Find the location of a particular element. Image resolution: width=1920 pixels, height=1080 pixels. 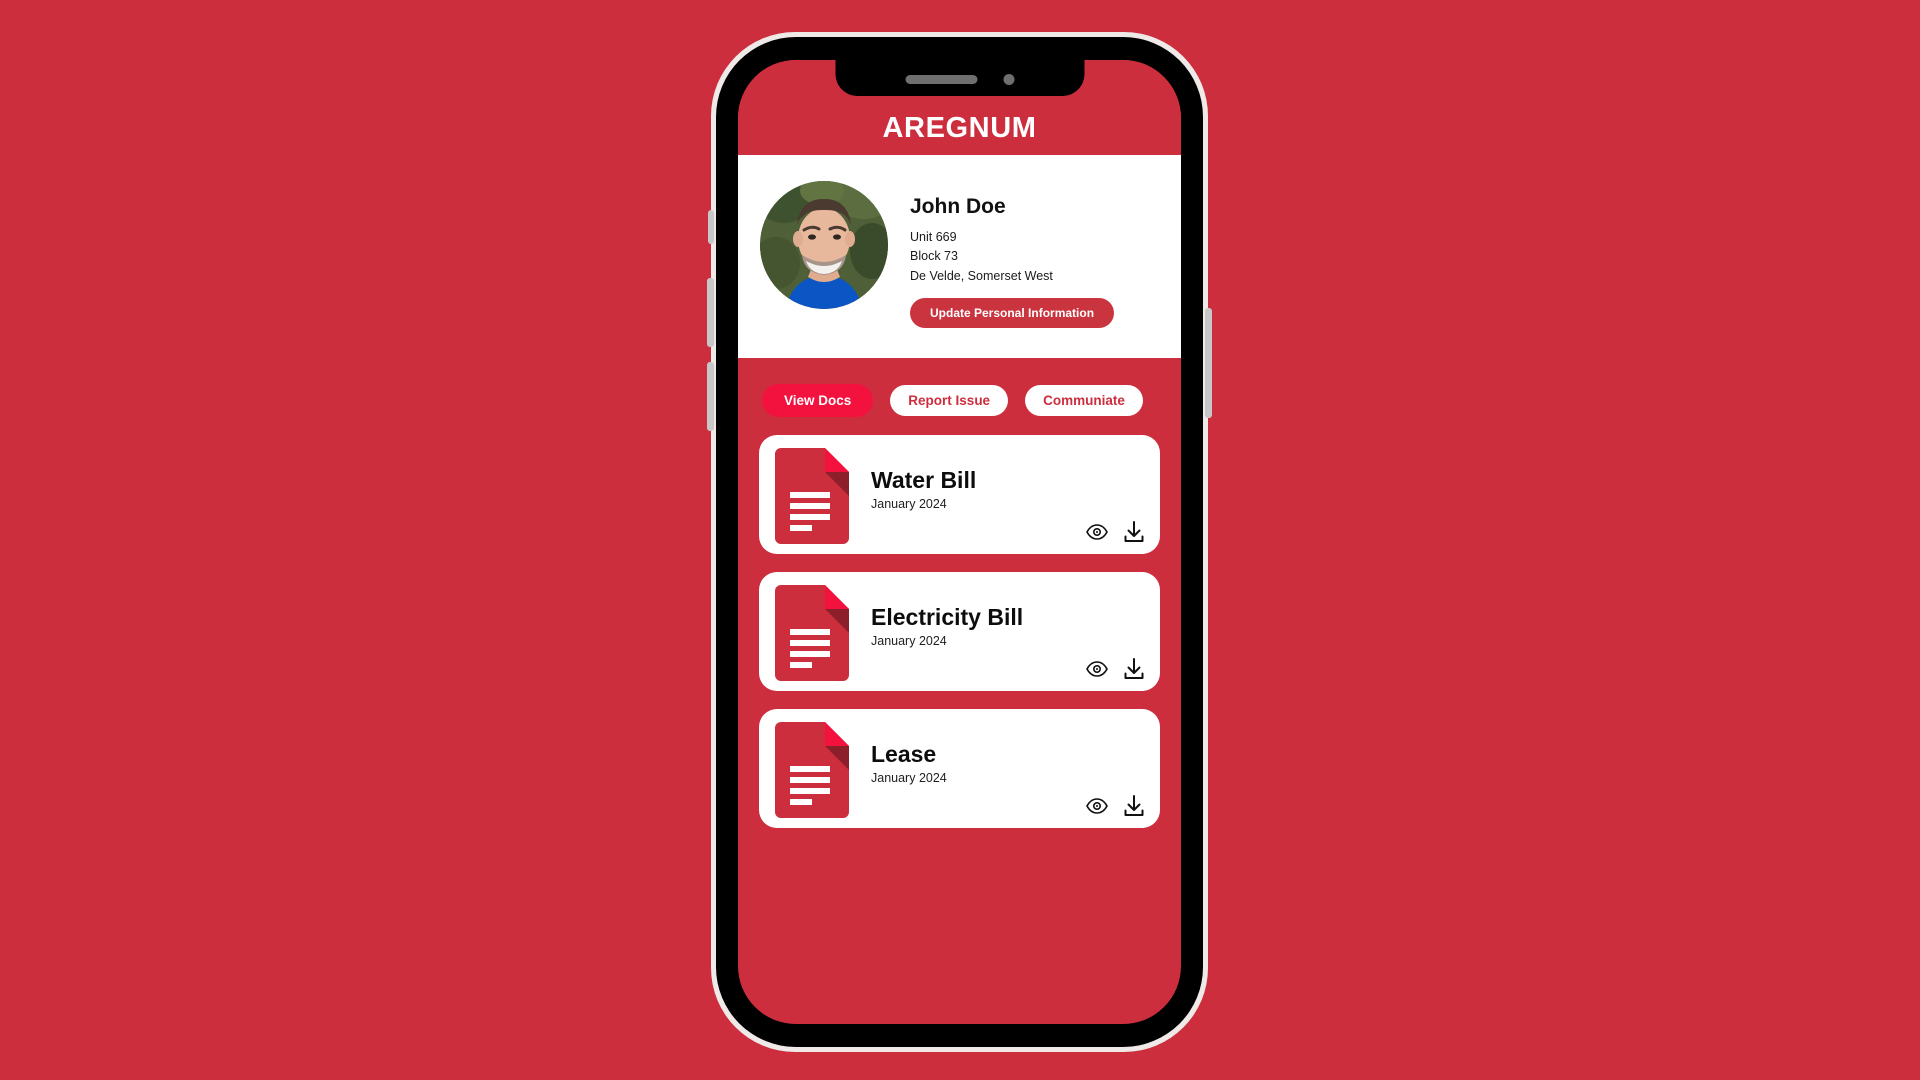

document-title: Water Bill is located at coordinates (924, 480).